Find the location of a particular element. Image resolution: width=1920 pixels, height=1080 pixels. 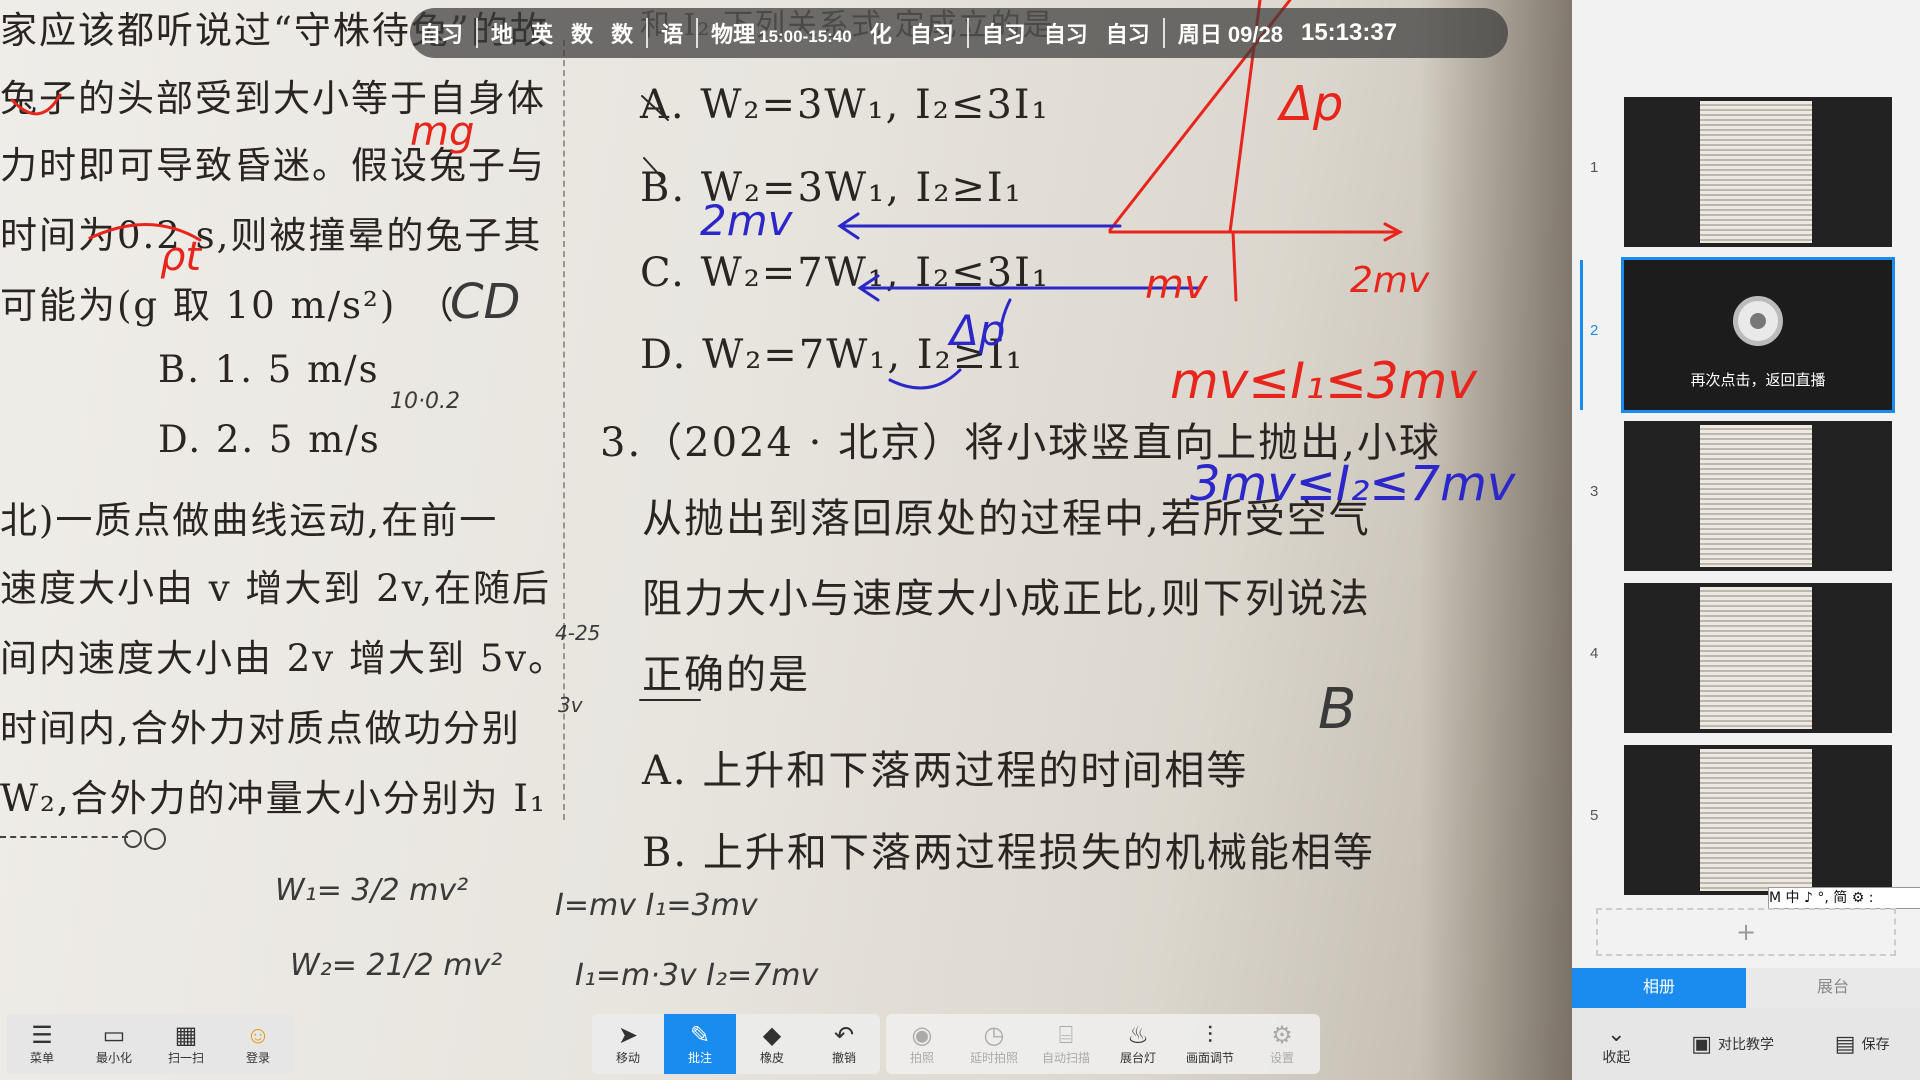

main-toolbar: ☰ 菜单 ▭ 最小化 ▦ 扫一扫 ☺ 登录 is located at coordinates (150, 1044).